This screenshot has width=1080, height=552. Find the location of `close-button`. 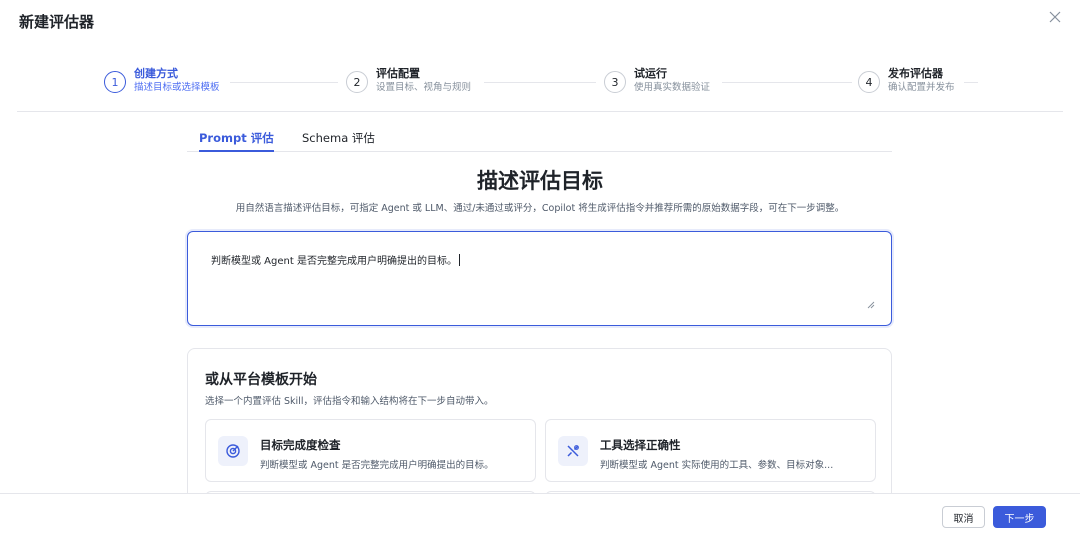

close-button is located at coordinates (1055, 17).